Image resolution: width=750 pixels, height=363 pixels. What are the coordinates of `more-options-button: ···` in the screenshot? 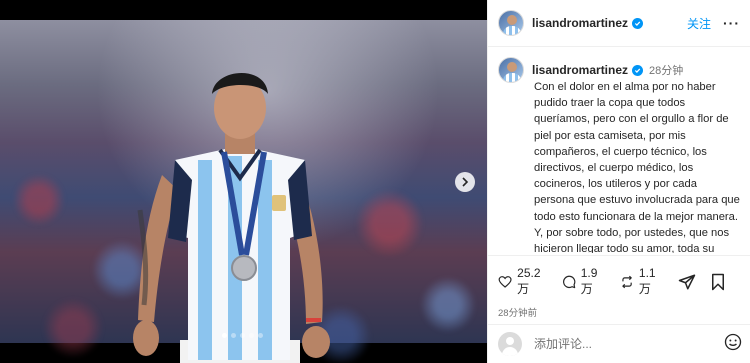 It's located at (731, 23).